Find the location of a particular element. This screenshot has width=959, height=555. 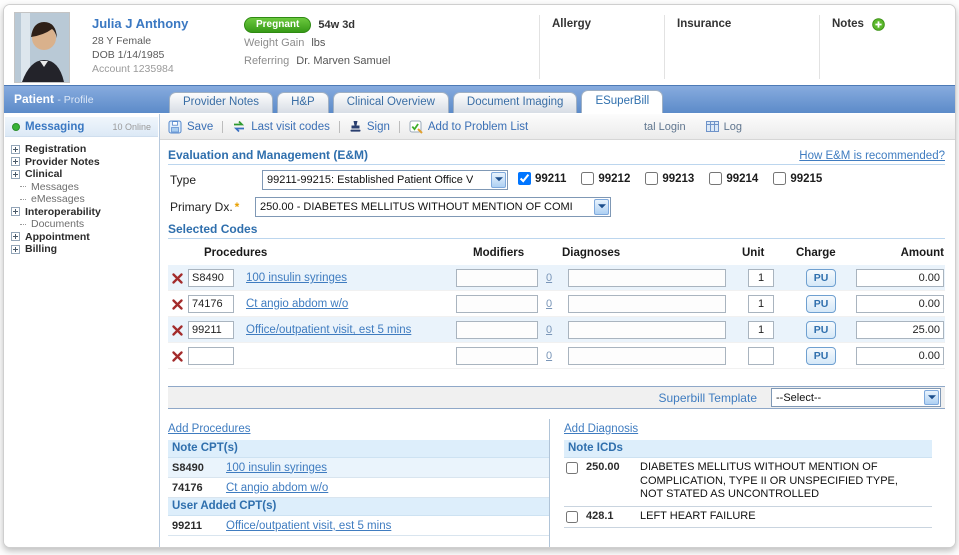

procedure-description-link: Ct angio abdom w/o is located at coordinates (297, 304).